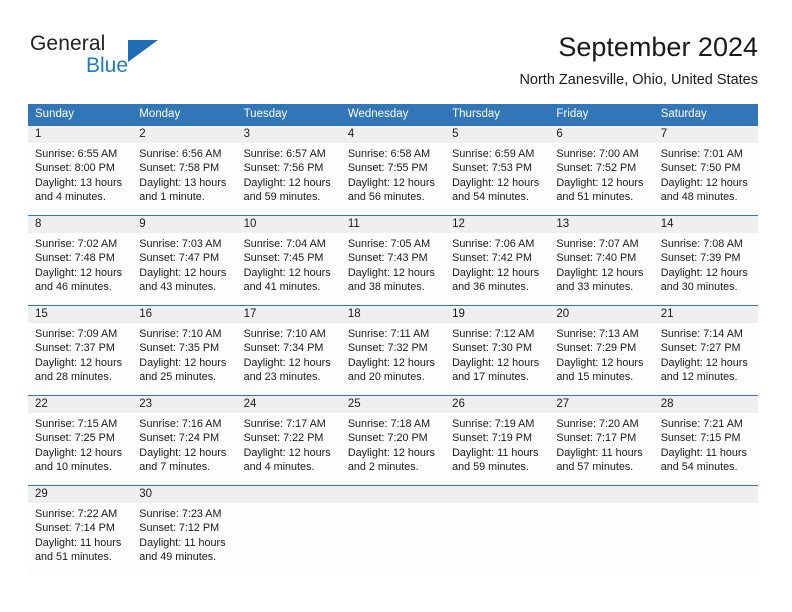  I want to click on date-number: 17, so click(289, 314).